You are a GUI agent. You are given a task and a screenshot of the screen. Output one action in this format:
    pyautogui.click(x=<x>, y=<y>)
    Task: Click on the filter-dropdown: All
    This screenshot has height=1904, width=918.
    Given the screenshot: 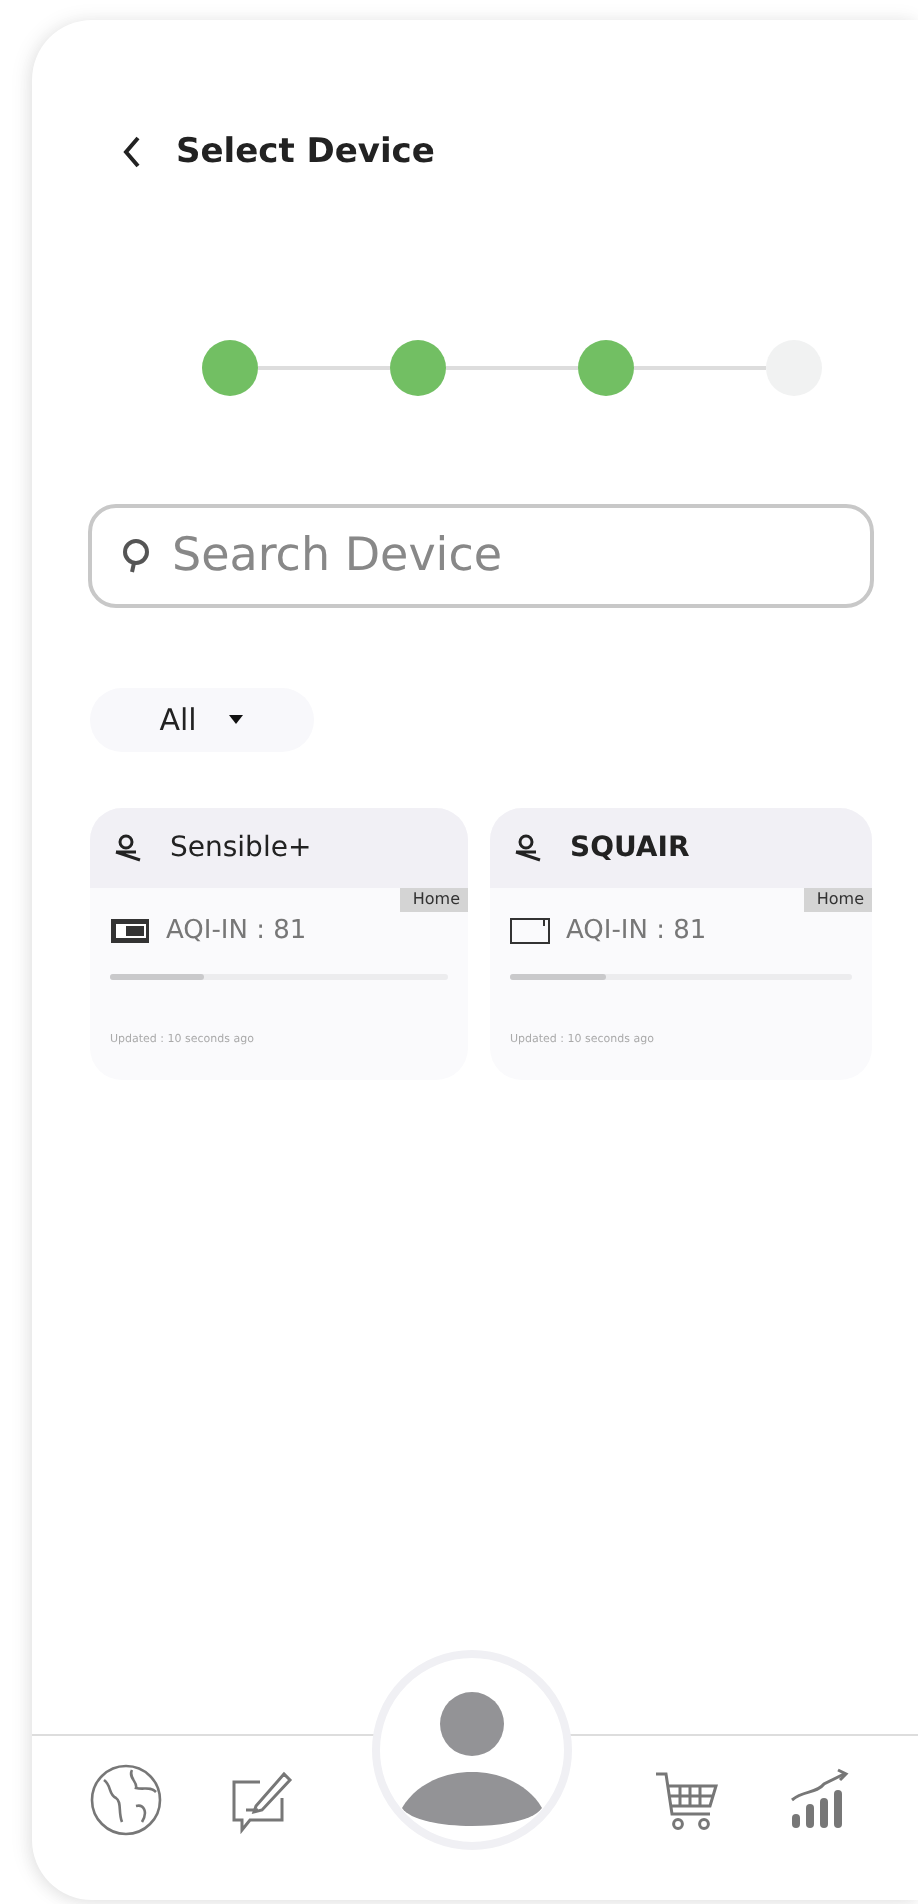 What is the action you would take?
    pyautogui.click(x=202, y=720)
    